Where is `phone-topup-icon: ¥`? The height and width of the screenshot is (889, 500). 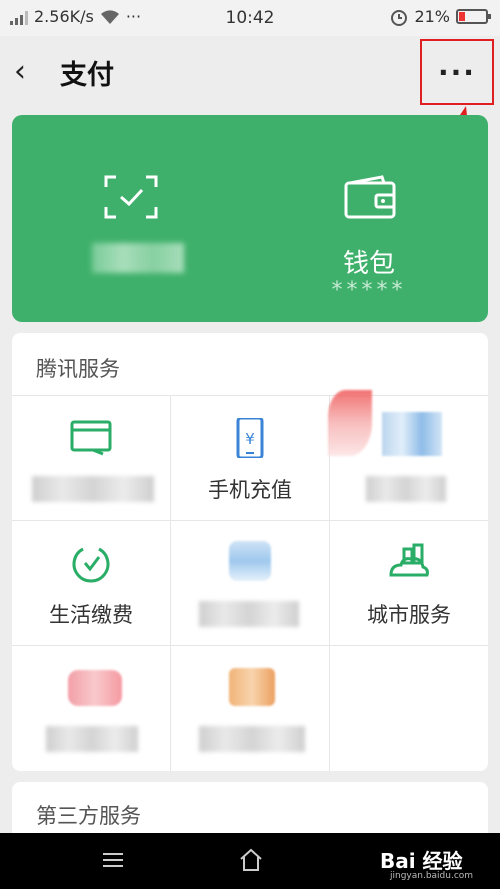 phone-topup-icon: ¥ is located at coordinates (250, 438).